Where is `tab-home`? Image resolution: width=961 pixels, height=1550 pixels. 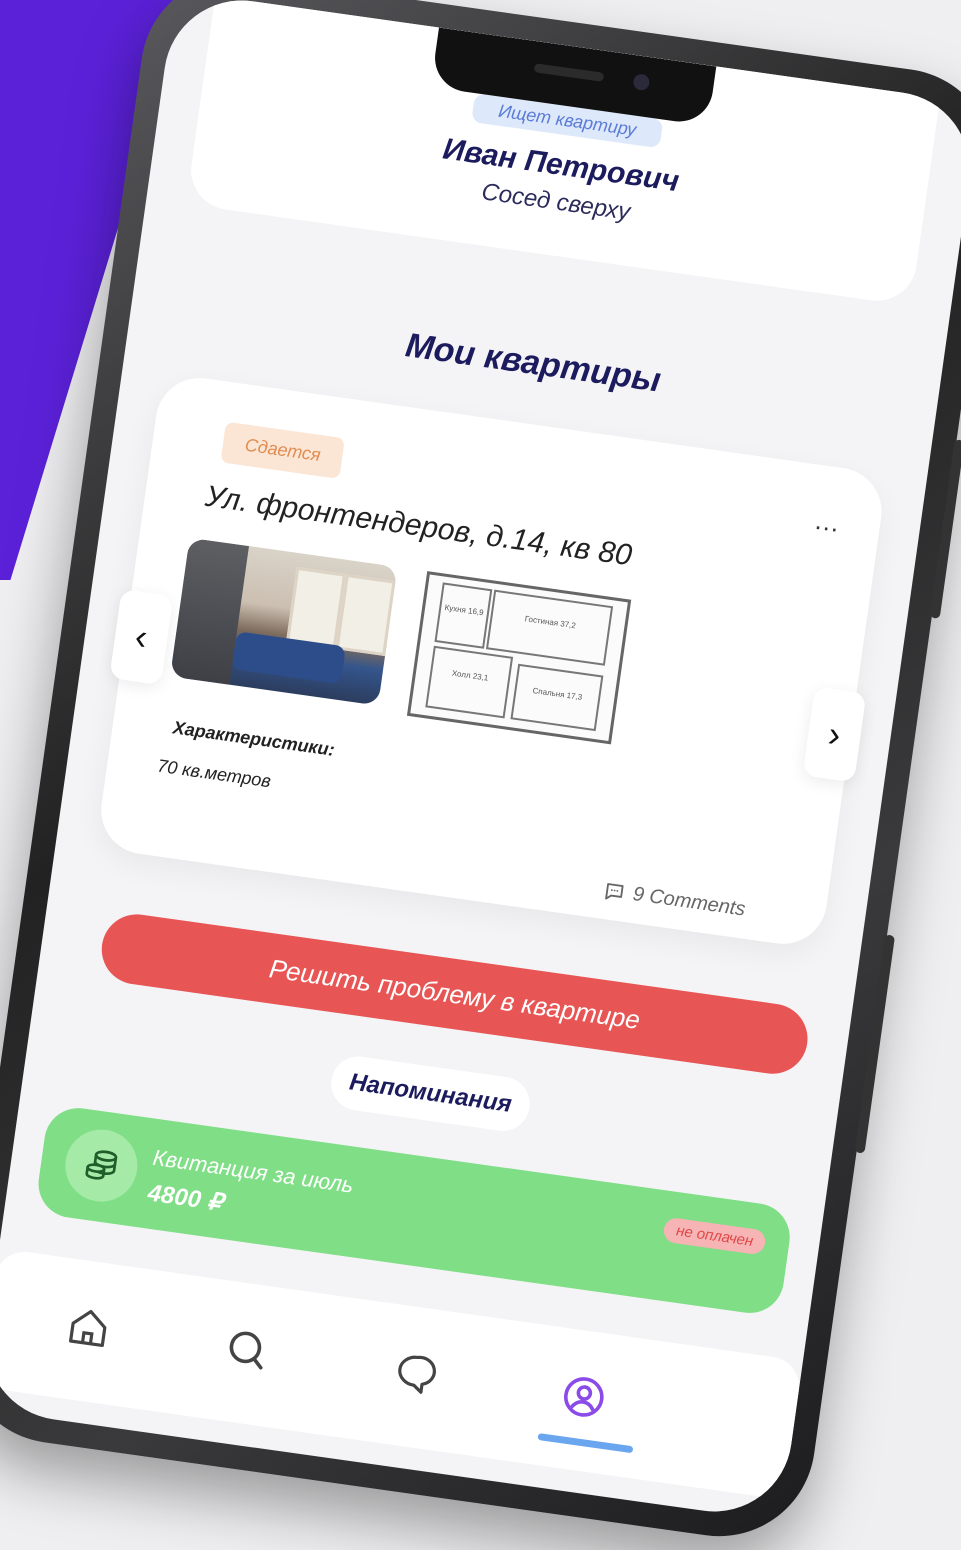
tab-home is located at coordinates (89, 1327).